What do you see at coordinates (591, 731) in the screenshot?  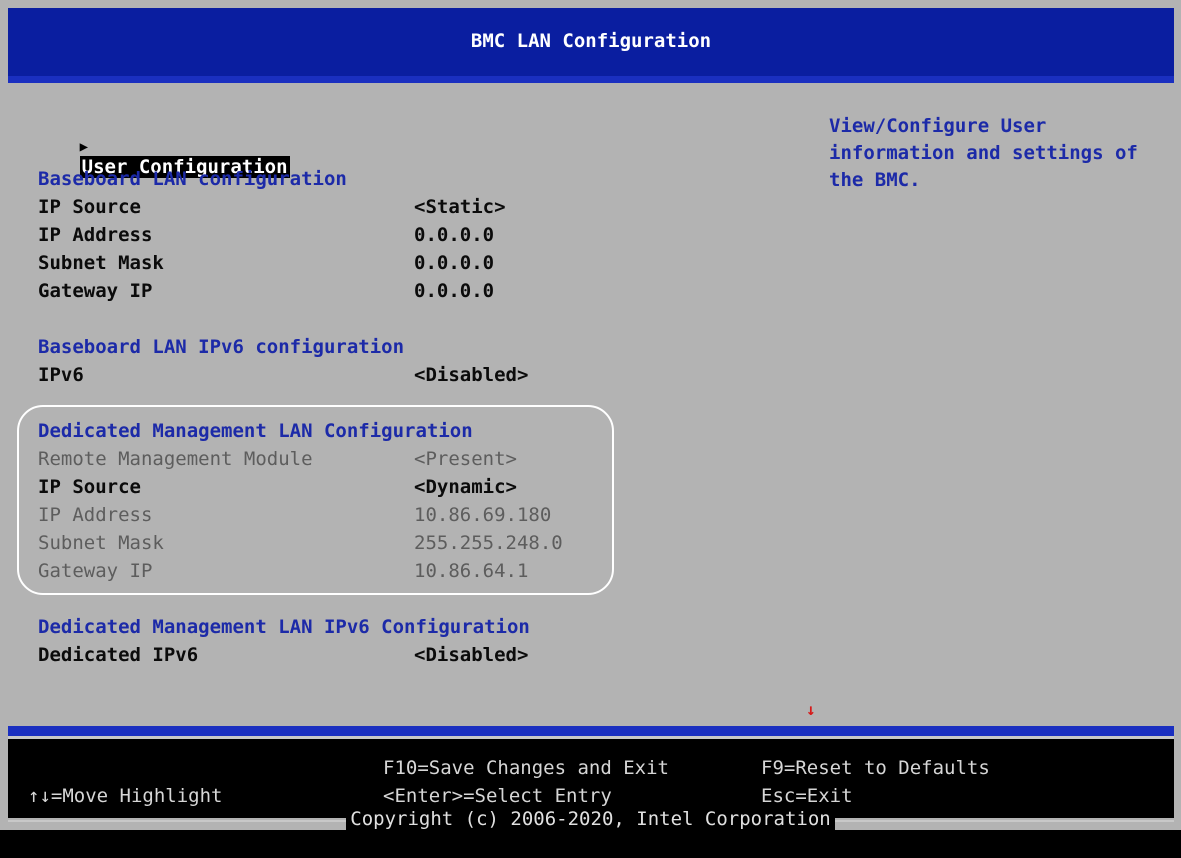 I see `footer-divider` at bounding box center [591, 731].